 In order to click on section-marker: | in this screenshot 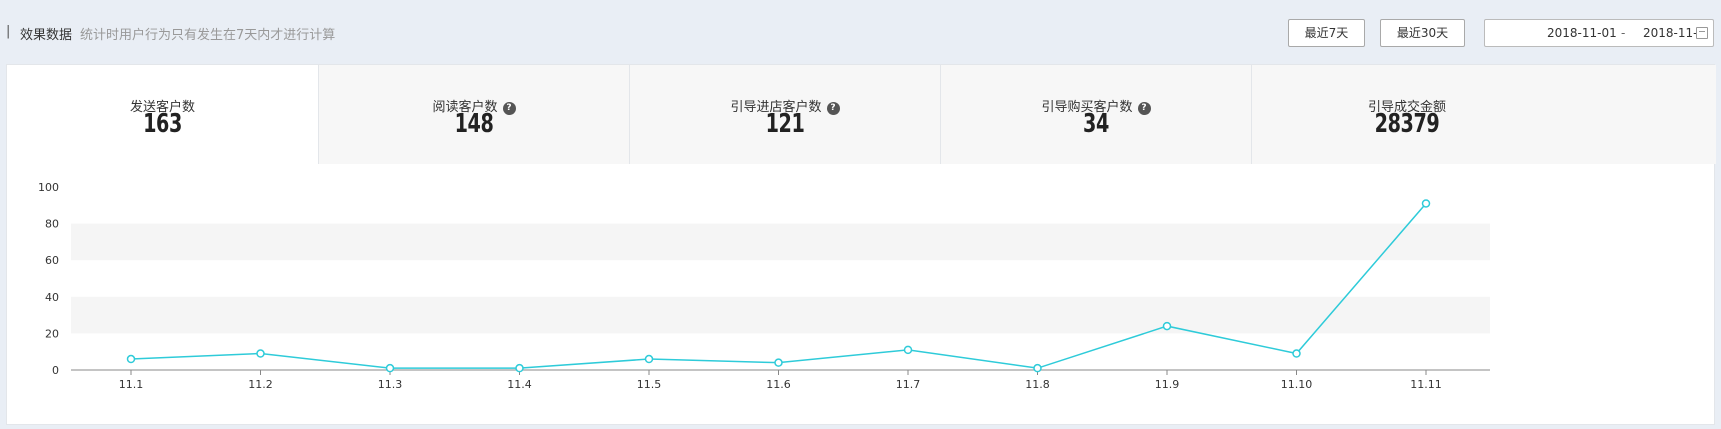, I will do `click(8, 31)`.